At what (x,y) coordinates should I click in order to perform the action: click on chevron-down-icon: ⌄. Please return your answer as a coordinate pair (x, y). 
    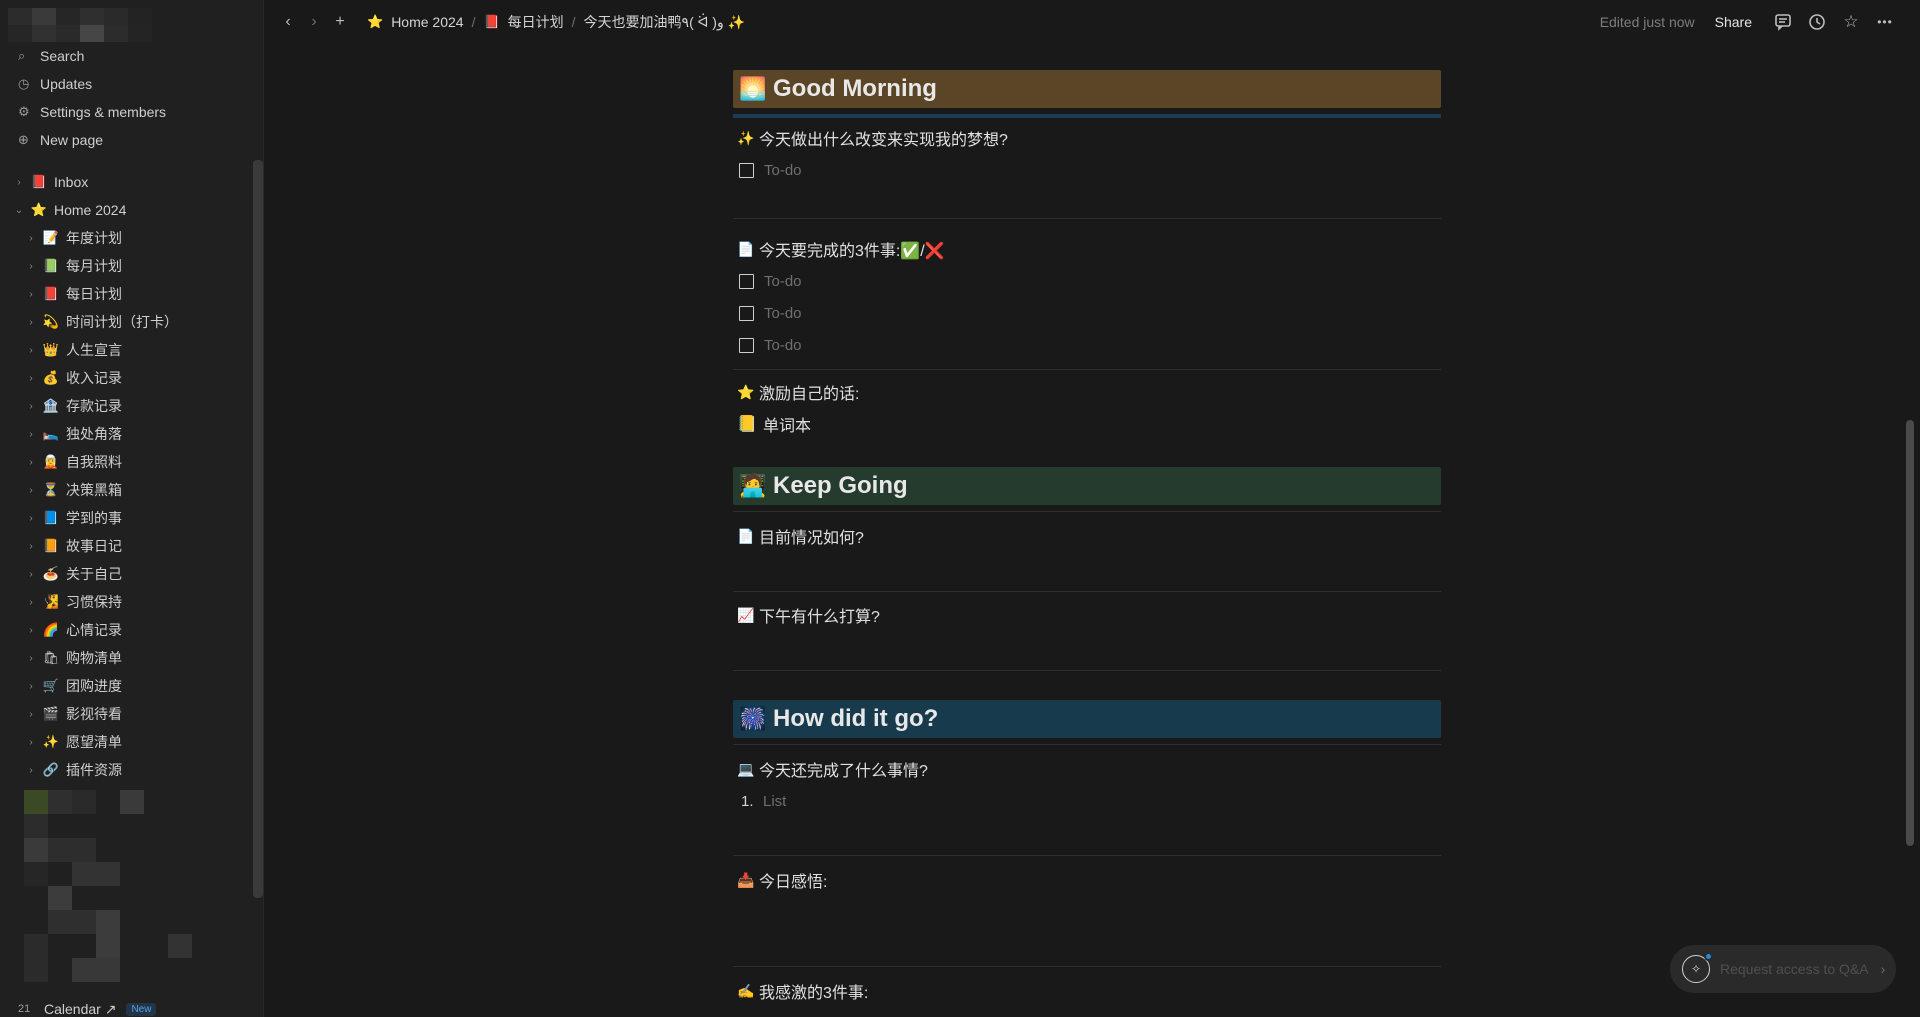
    Looking at the image, I should click on (19, 210).